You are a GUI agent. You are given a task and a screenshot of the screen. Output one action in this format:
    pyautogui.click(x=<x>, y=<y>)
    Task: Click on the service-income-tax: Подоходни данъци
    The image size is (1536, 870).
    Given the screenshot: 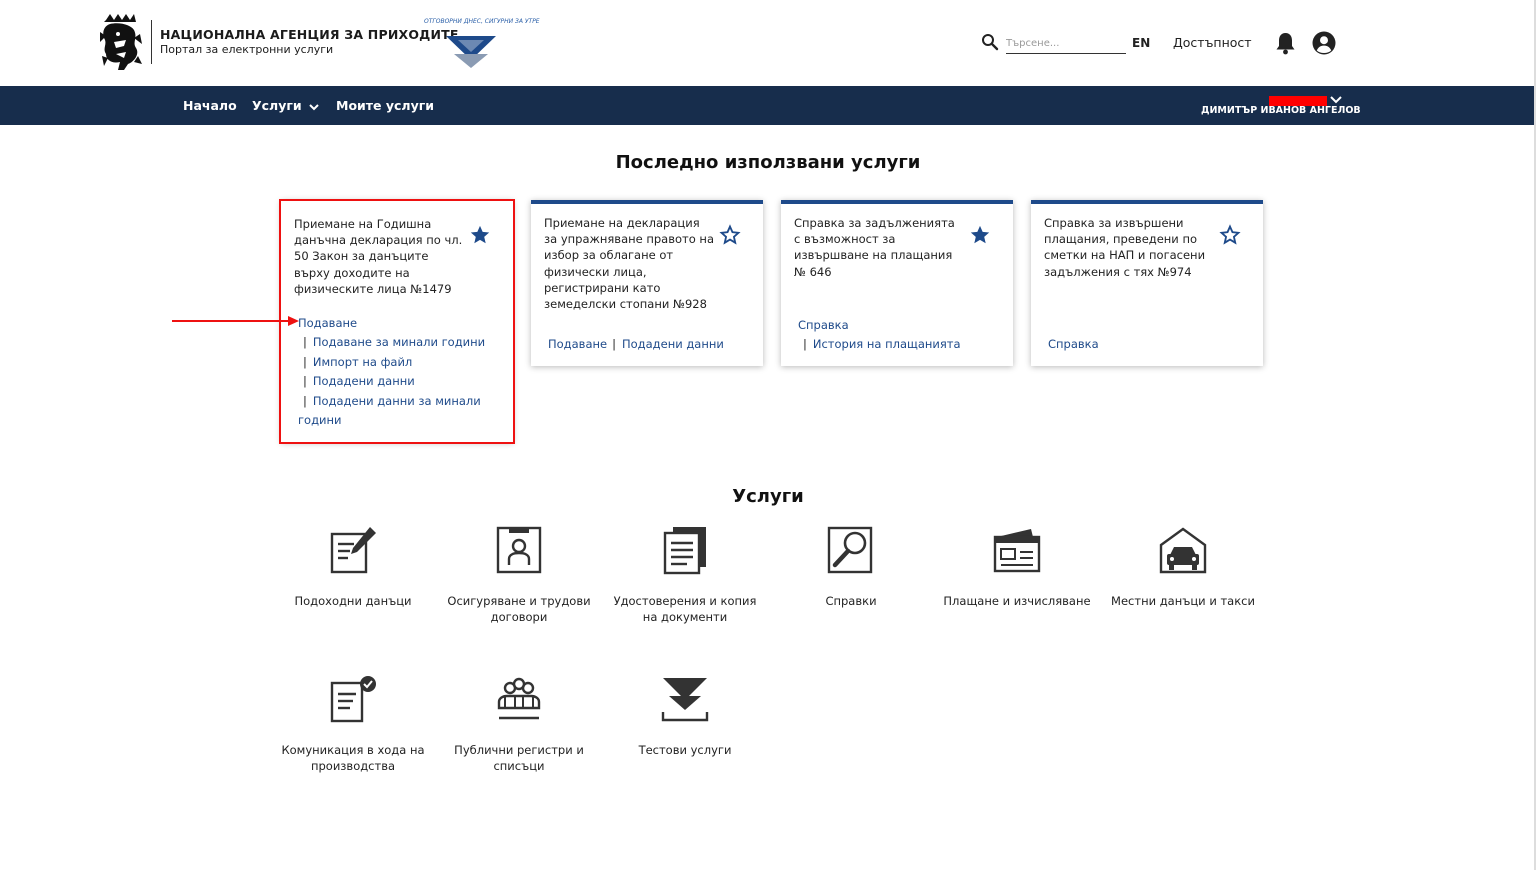 What is the action you would take?
    pyautogui.click(x=353, y=567)
    